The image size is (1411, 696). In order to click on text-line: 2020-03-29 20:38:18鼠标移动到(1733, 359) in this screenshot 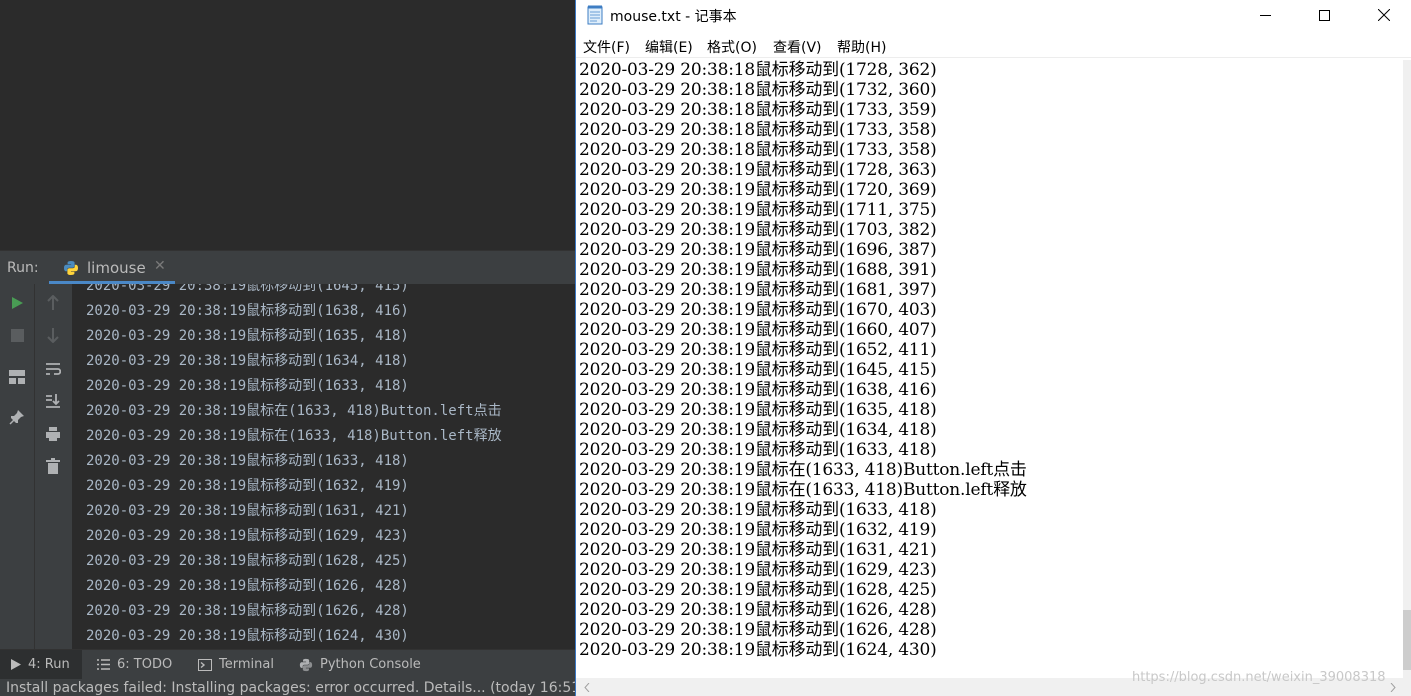, I will do `click(758, 110)`.